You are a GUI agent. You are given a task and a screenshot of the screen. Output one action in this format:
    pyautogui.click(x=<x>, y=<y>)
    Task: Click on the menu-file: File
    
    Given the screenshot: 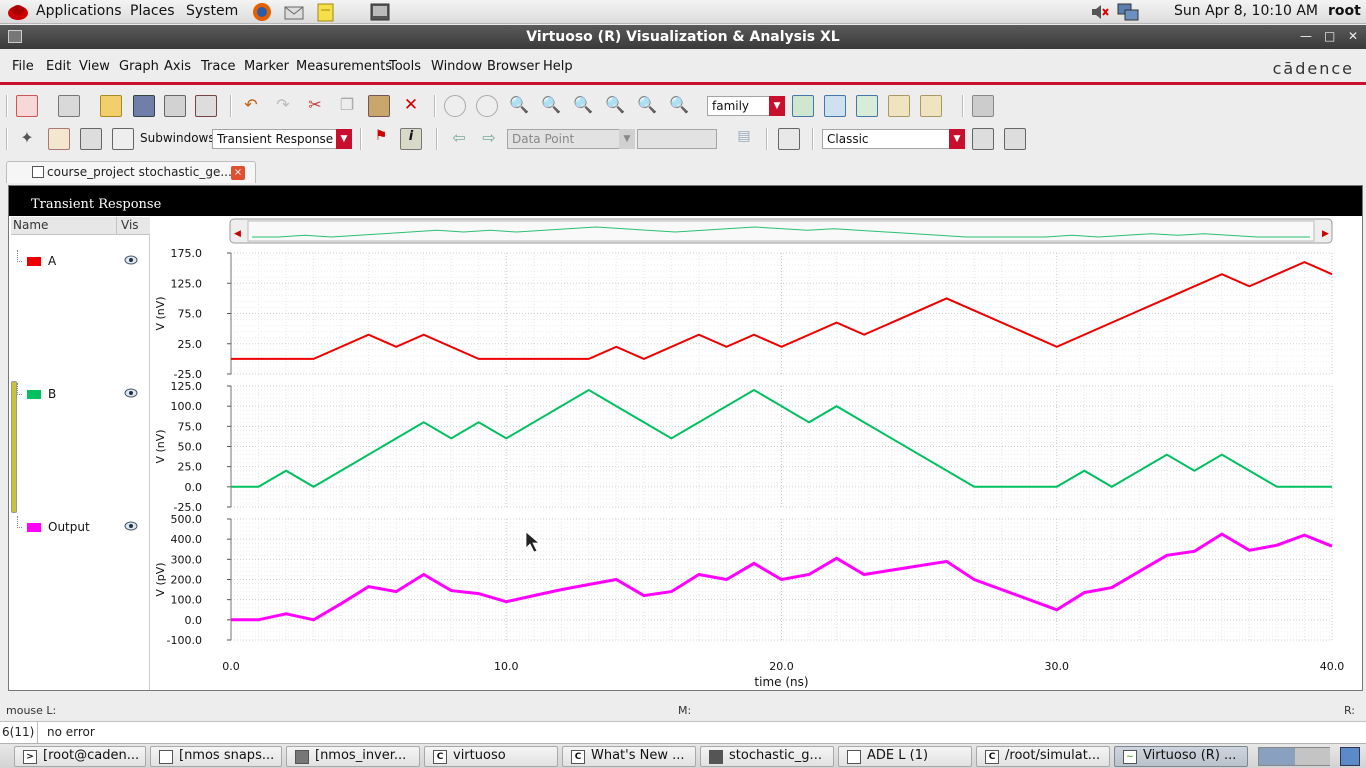 What is the action you would take?
    pyautogui.click(x=23, y=66)
    